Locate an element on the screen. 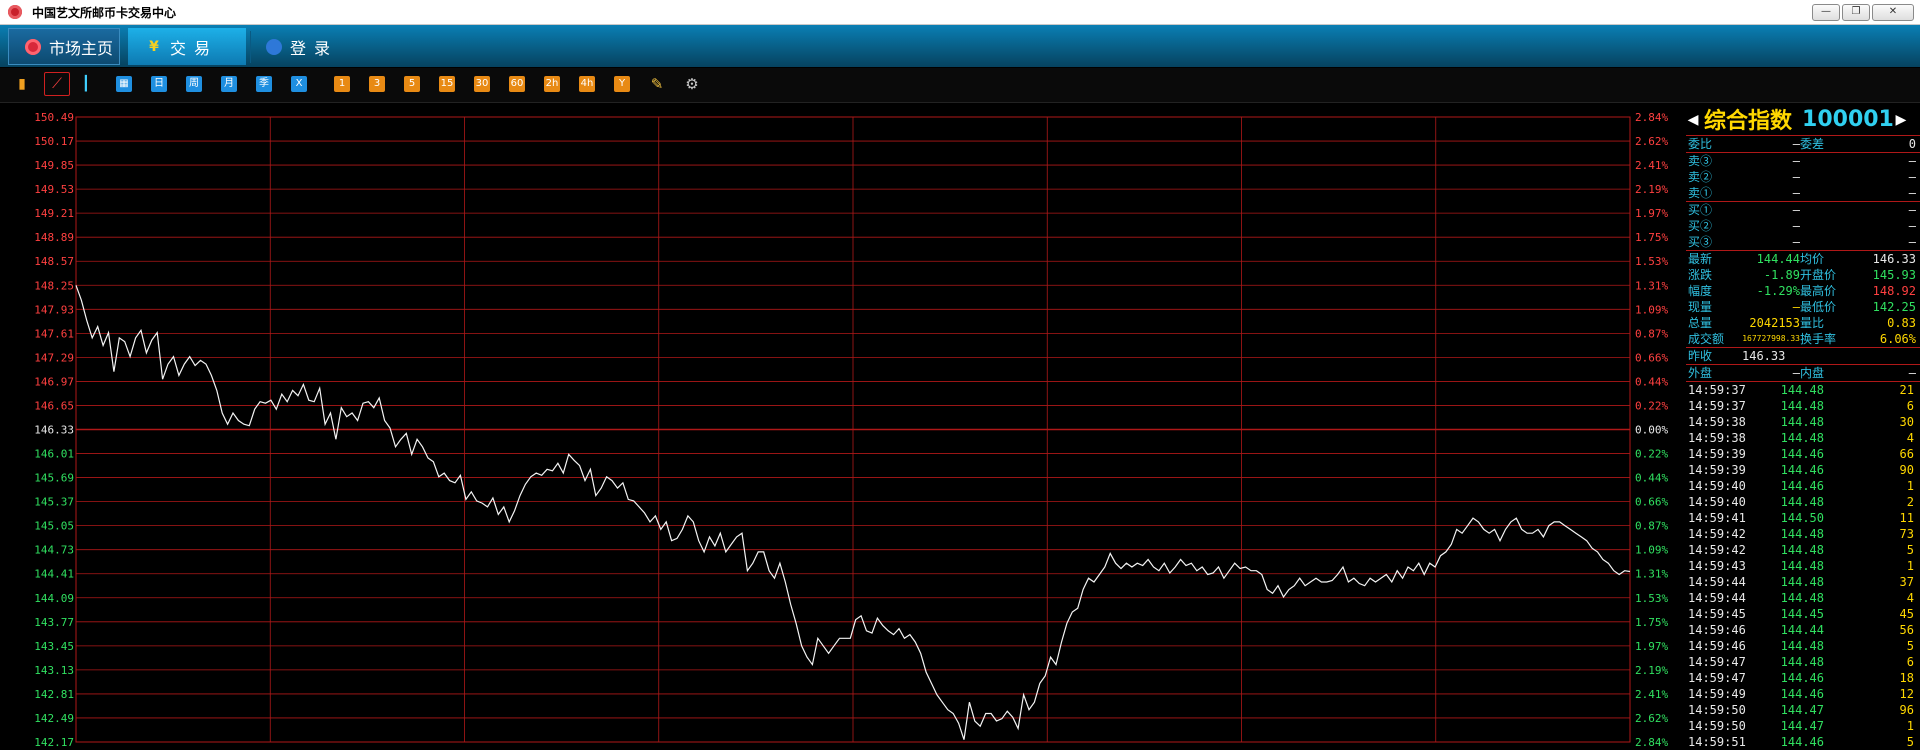  tick-volume: 6 is located at coordinates (1910, 406).